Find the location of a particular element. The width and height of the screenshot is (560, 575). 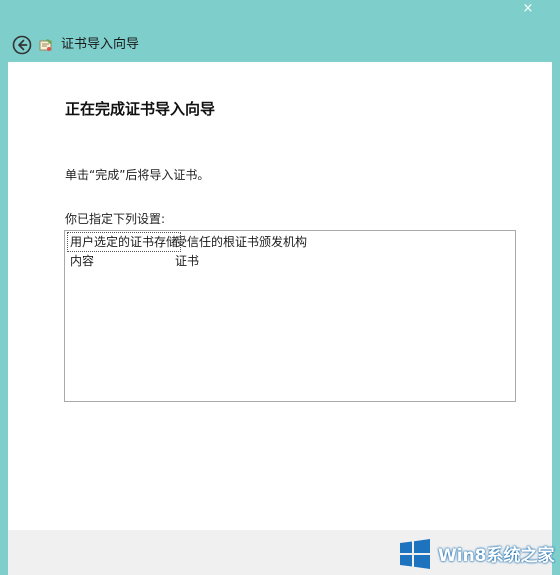

site-watermark: Win8系统之家 is located at coordinates (479, 553).